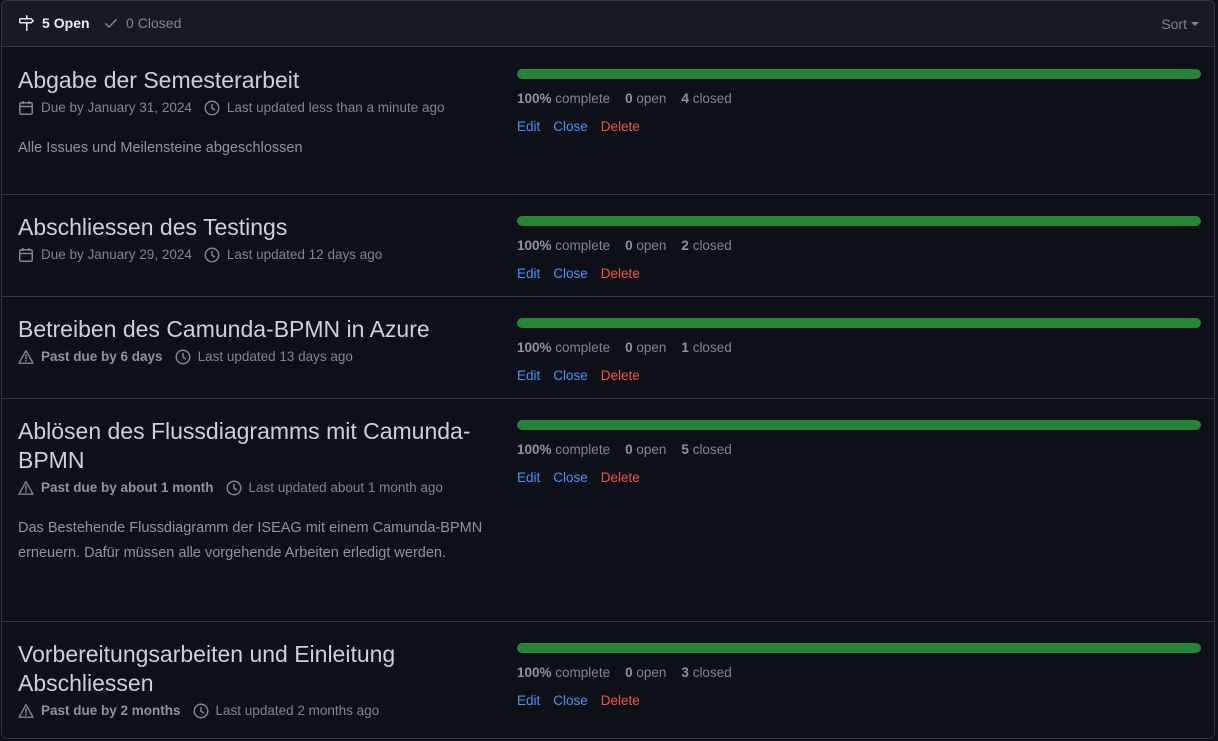  I want to click on milestone-title: Abschliessen des Testings, so click(258, 227).